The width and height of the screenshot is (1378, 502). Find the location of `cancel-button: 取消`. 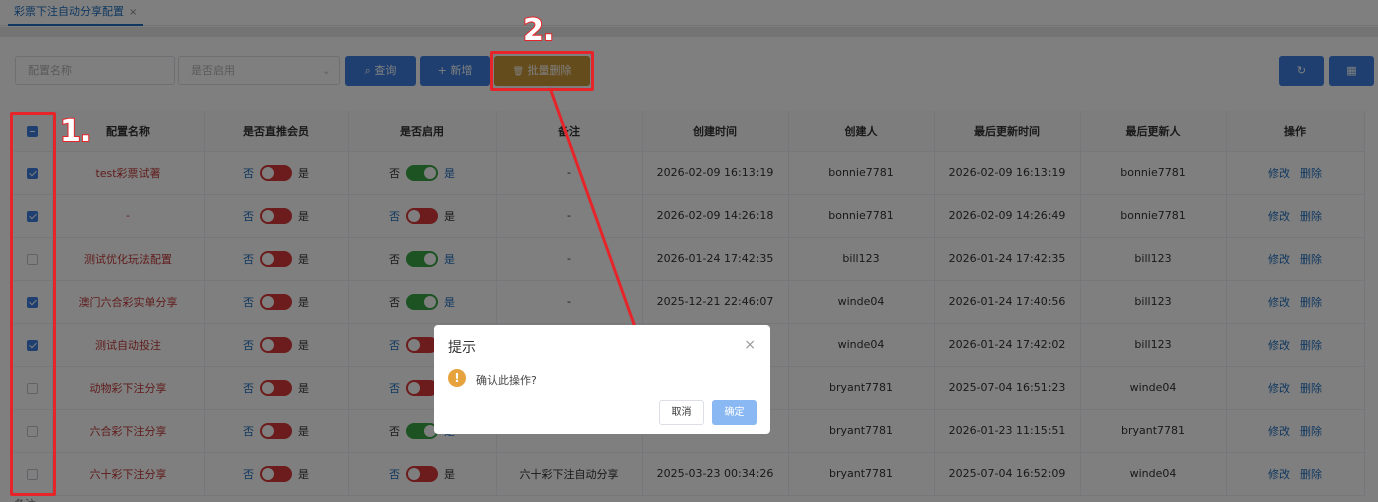

cancel-button: 取消 is located at coordinates (681, 412).